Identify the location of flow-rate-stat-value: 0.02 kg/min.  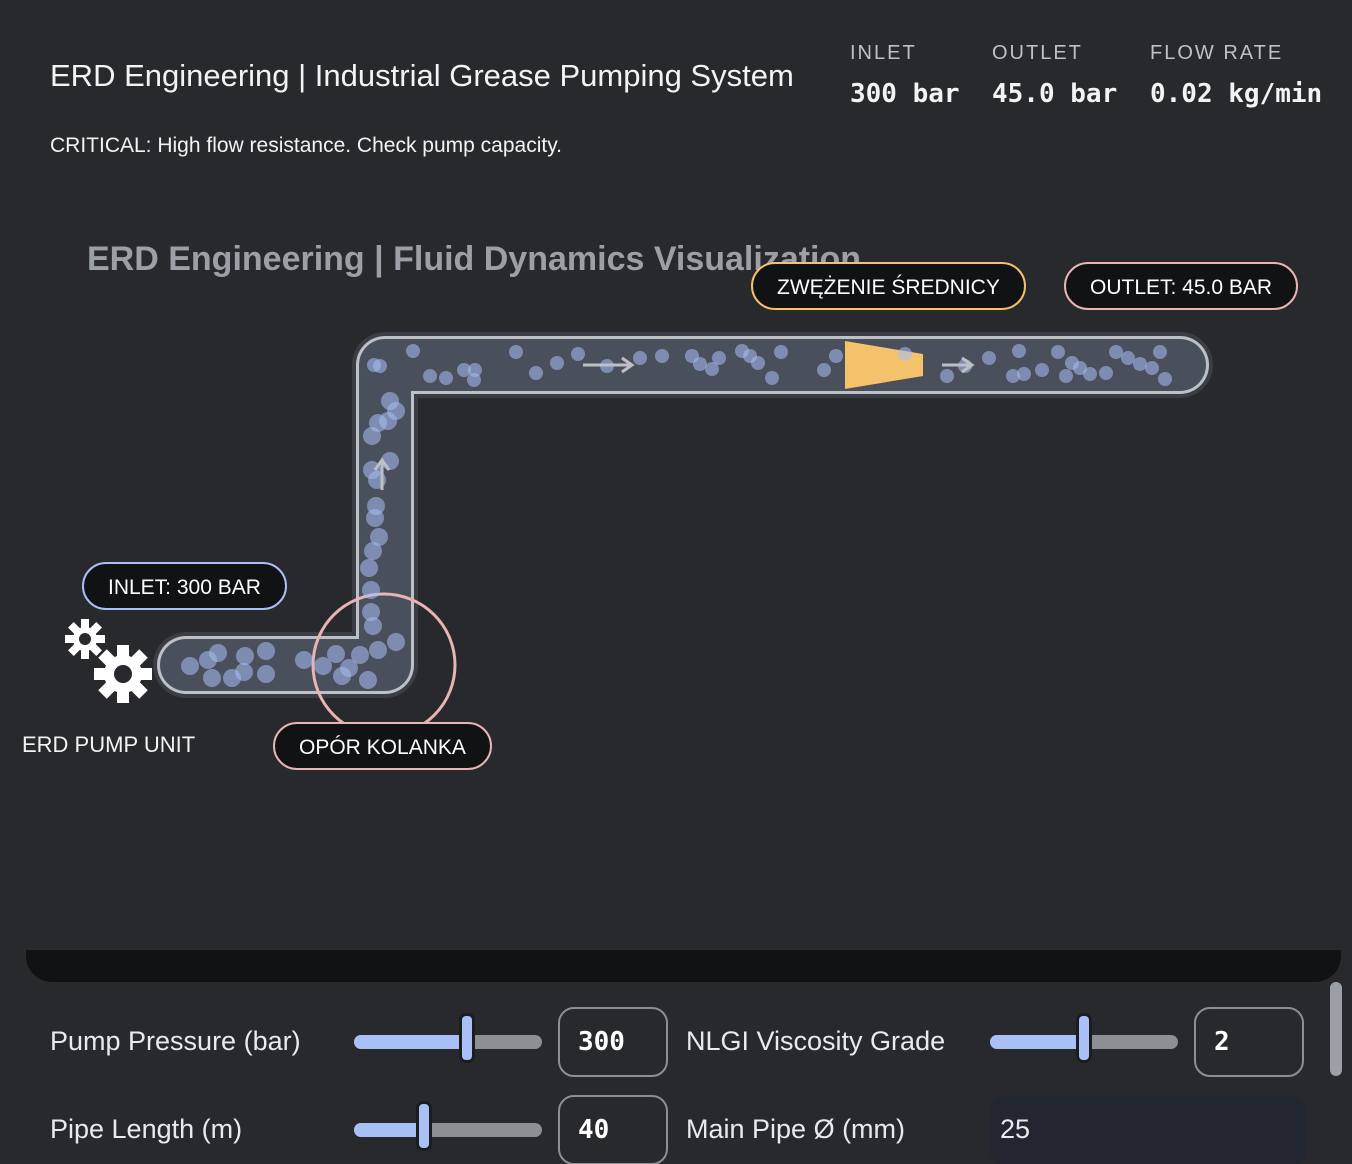
(1236, 94).